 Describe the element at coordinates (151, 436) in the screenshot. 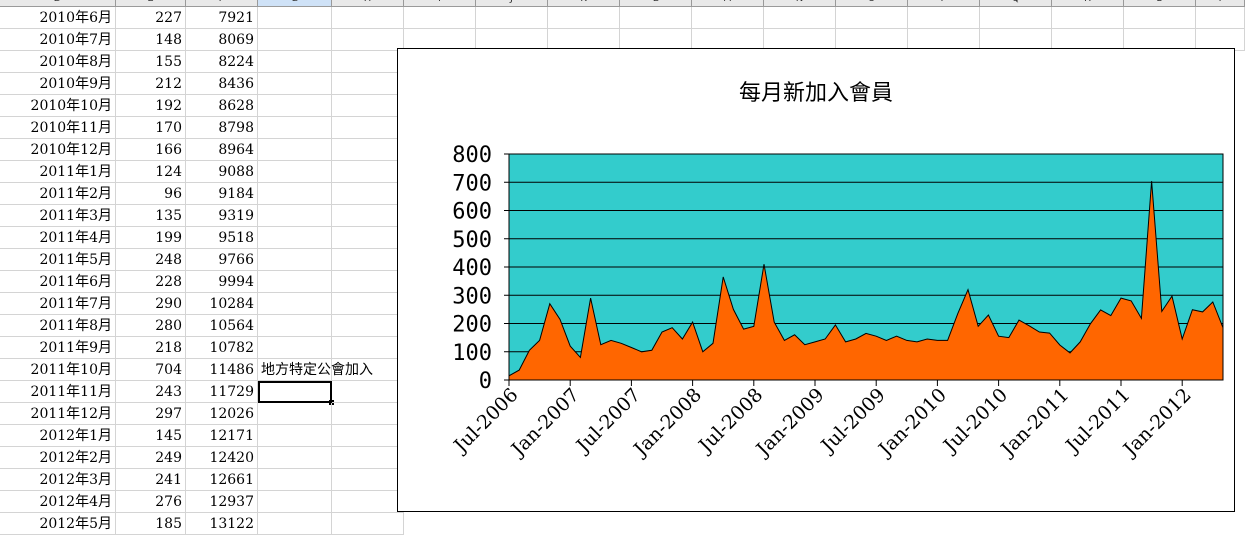

I see `count-cell: 145` at that location.